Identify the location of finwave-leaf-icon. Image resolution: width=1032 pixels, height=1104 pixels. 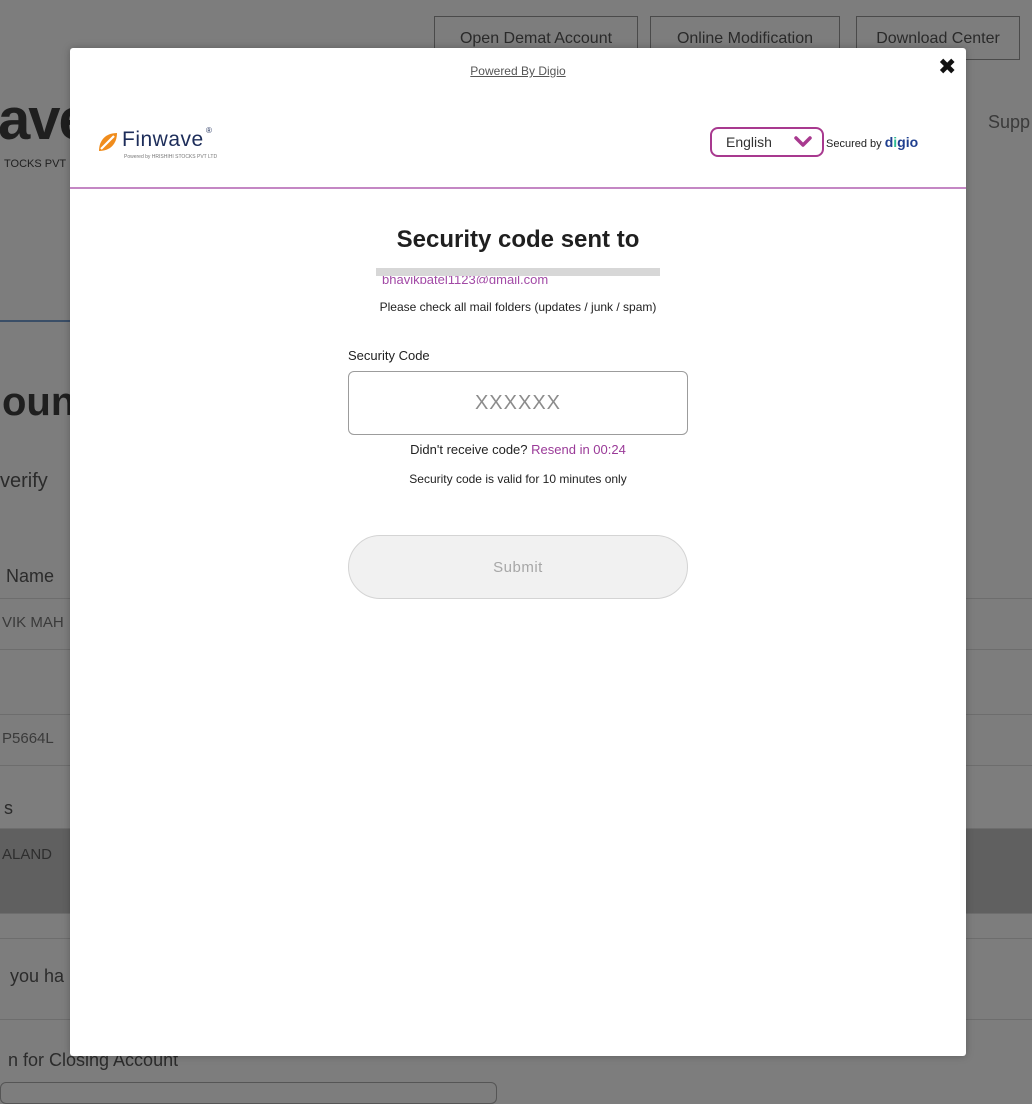
(108, 142).